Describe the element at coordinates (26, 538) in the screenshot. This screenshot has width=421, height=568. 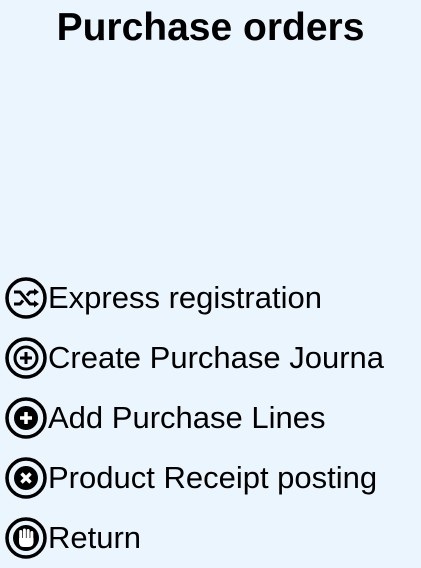
I see `hand-stop-icon` at that location.